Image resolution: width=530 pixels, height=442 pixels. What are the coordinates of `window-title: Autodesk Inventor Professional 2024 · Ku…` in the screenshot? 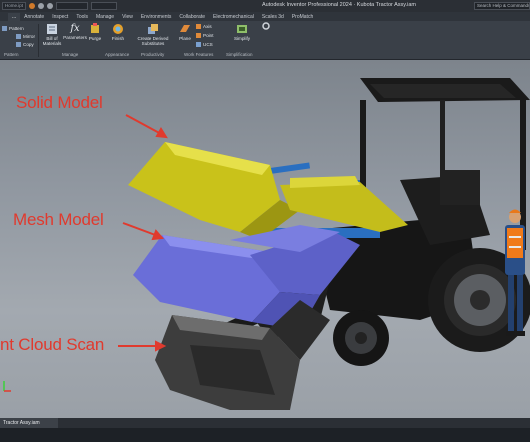 It's located at (339, 5).